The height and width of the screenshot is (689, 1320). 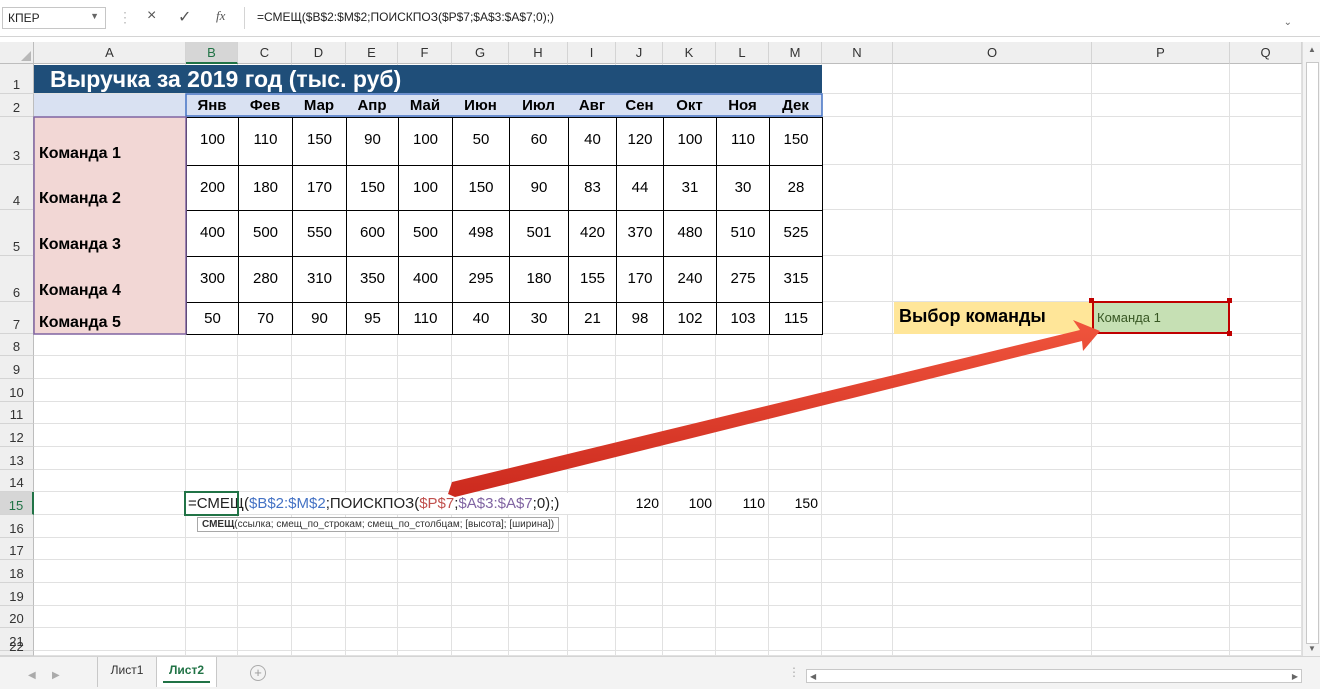 I want to click on row-header-1: 1, so click(x=17, y=79).